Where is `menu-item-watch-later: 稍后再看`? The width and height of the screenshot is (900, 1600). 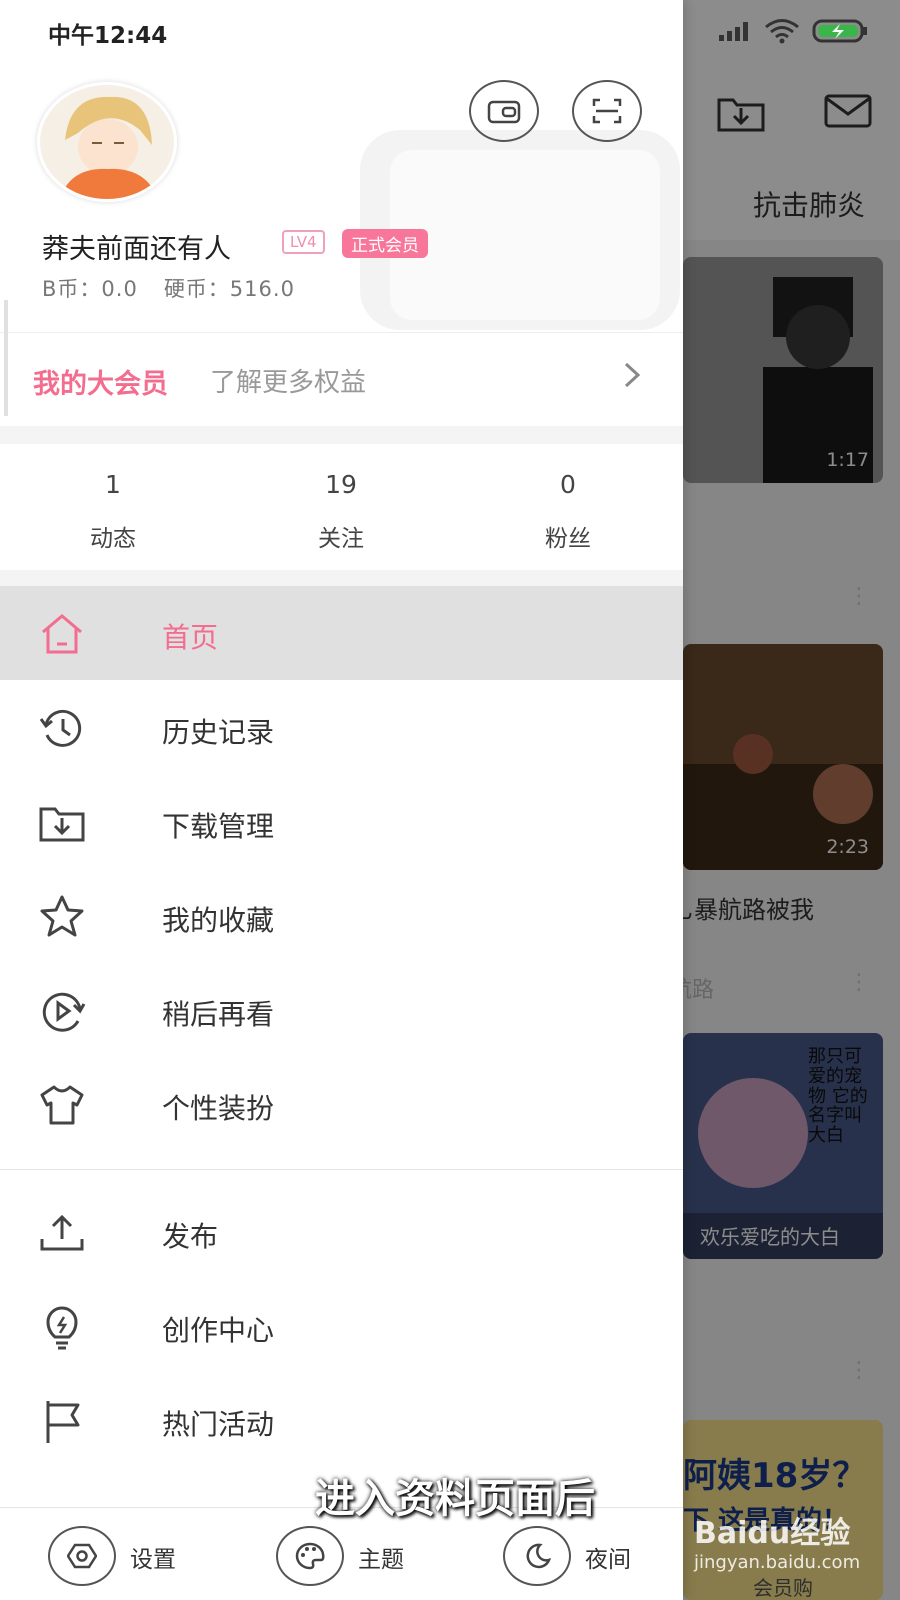
menu-item-watch-later: 稍后再看 is located at coordinates (341, 1010).